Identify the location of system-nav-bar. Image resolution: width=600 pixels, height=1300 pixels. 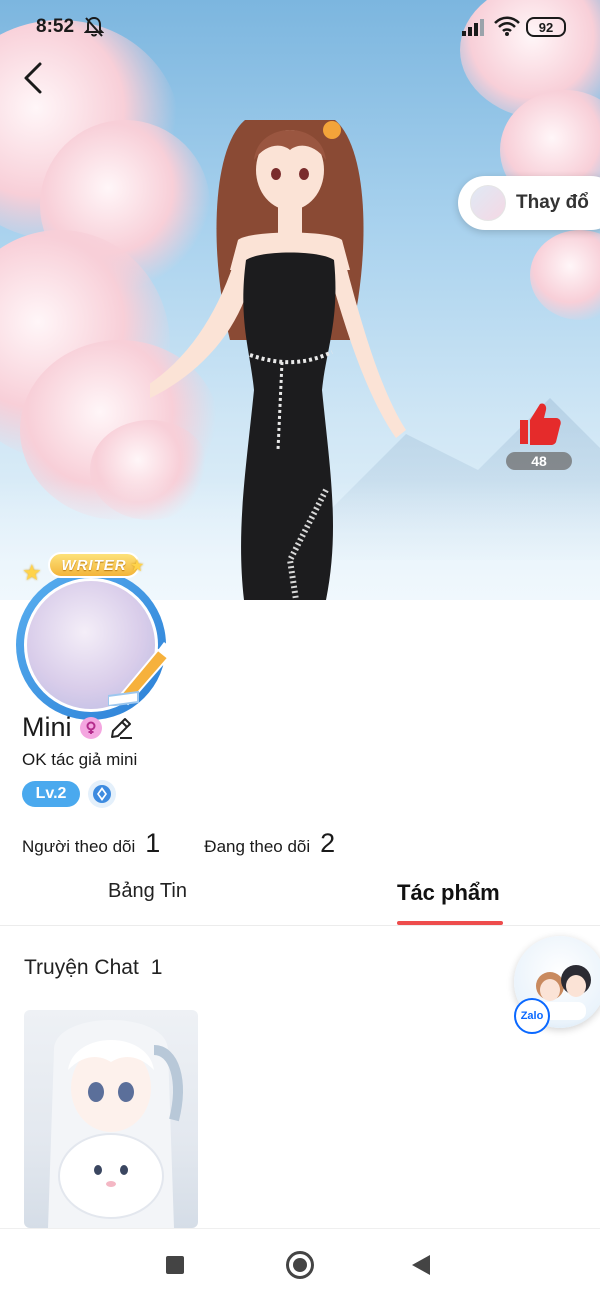
(300, 1264).